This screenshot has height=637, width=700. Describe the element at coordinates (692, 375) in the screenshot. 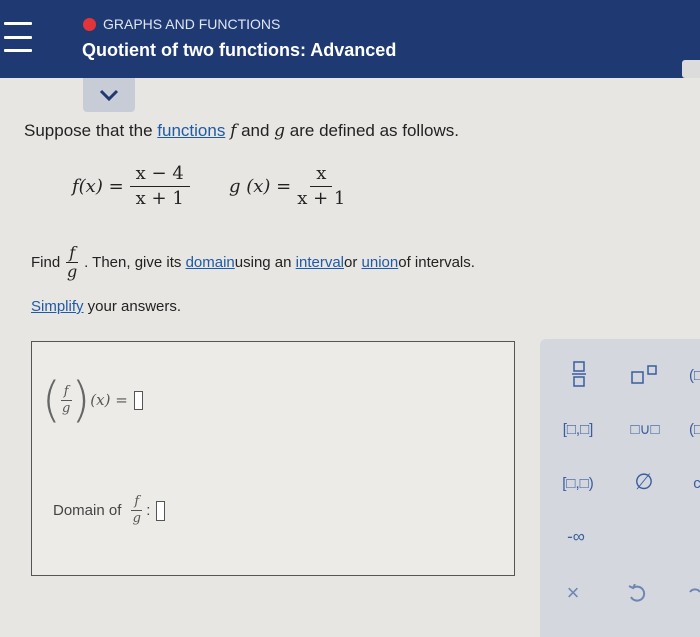

I see `partial-key-right: (□` at that location.